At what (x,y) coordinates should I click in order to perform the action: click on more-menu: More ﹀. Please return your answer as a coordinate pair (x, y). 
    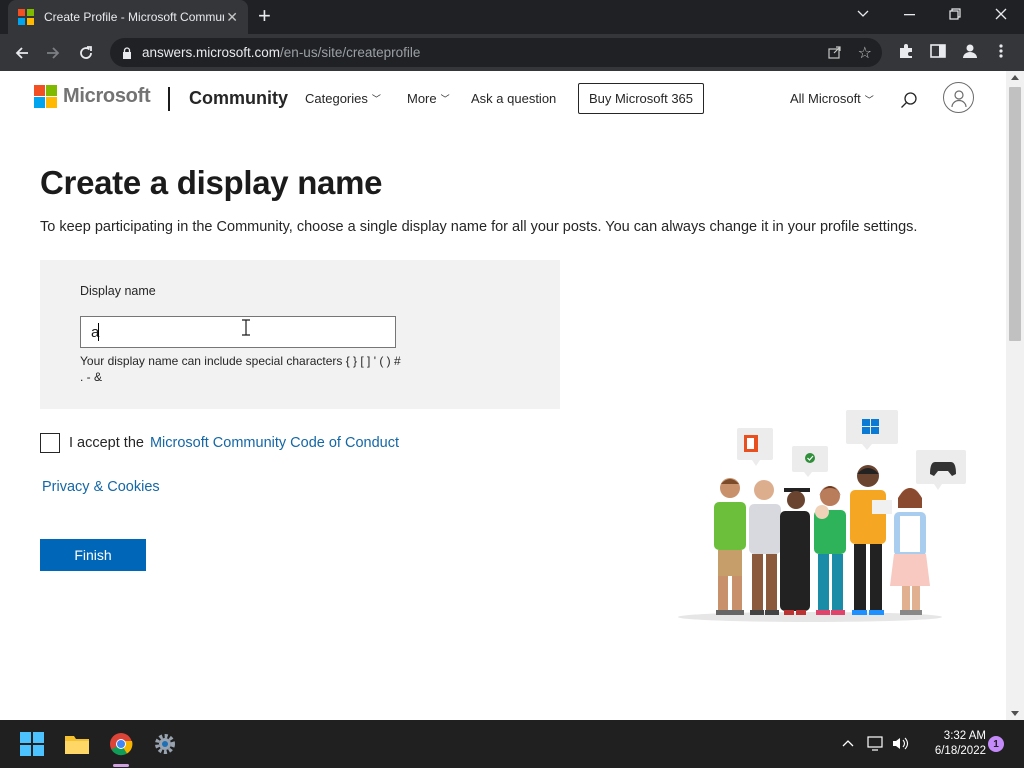
    Looking at the image, I should click on (428, 98).